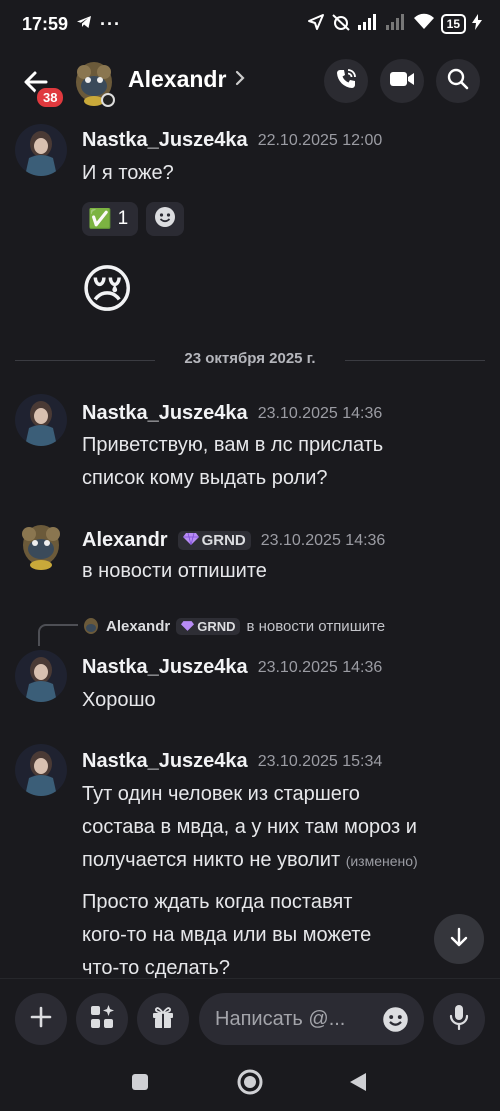 The width and height of the screenshot is (500, 1111). What do you see at coordinates (368, 23) in the screenshot?
I see `signal-icon` at bounding box center [368, 23].